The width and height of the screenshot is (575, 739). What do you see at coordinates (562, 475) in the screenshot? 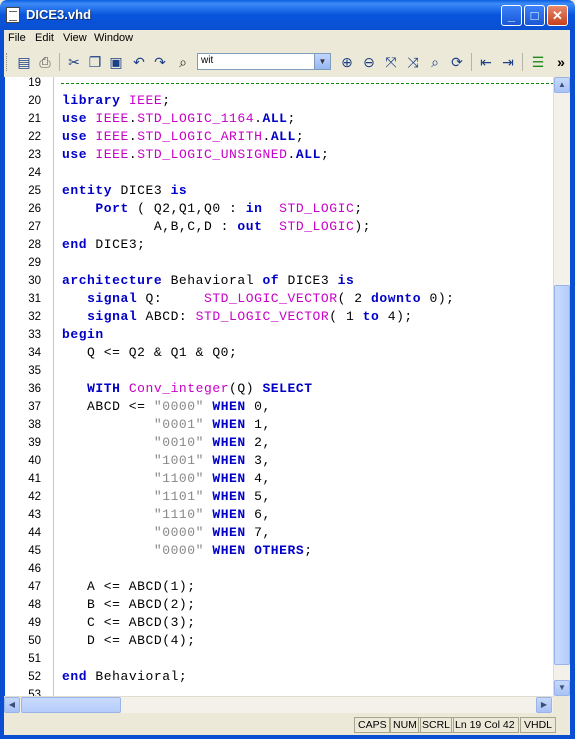
I see `vertical-scroll-thumb` at bounding box center [562, 475].